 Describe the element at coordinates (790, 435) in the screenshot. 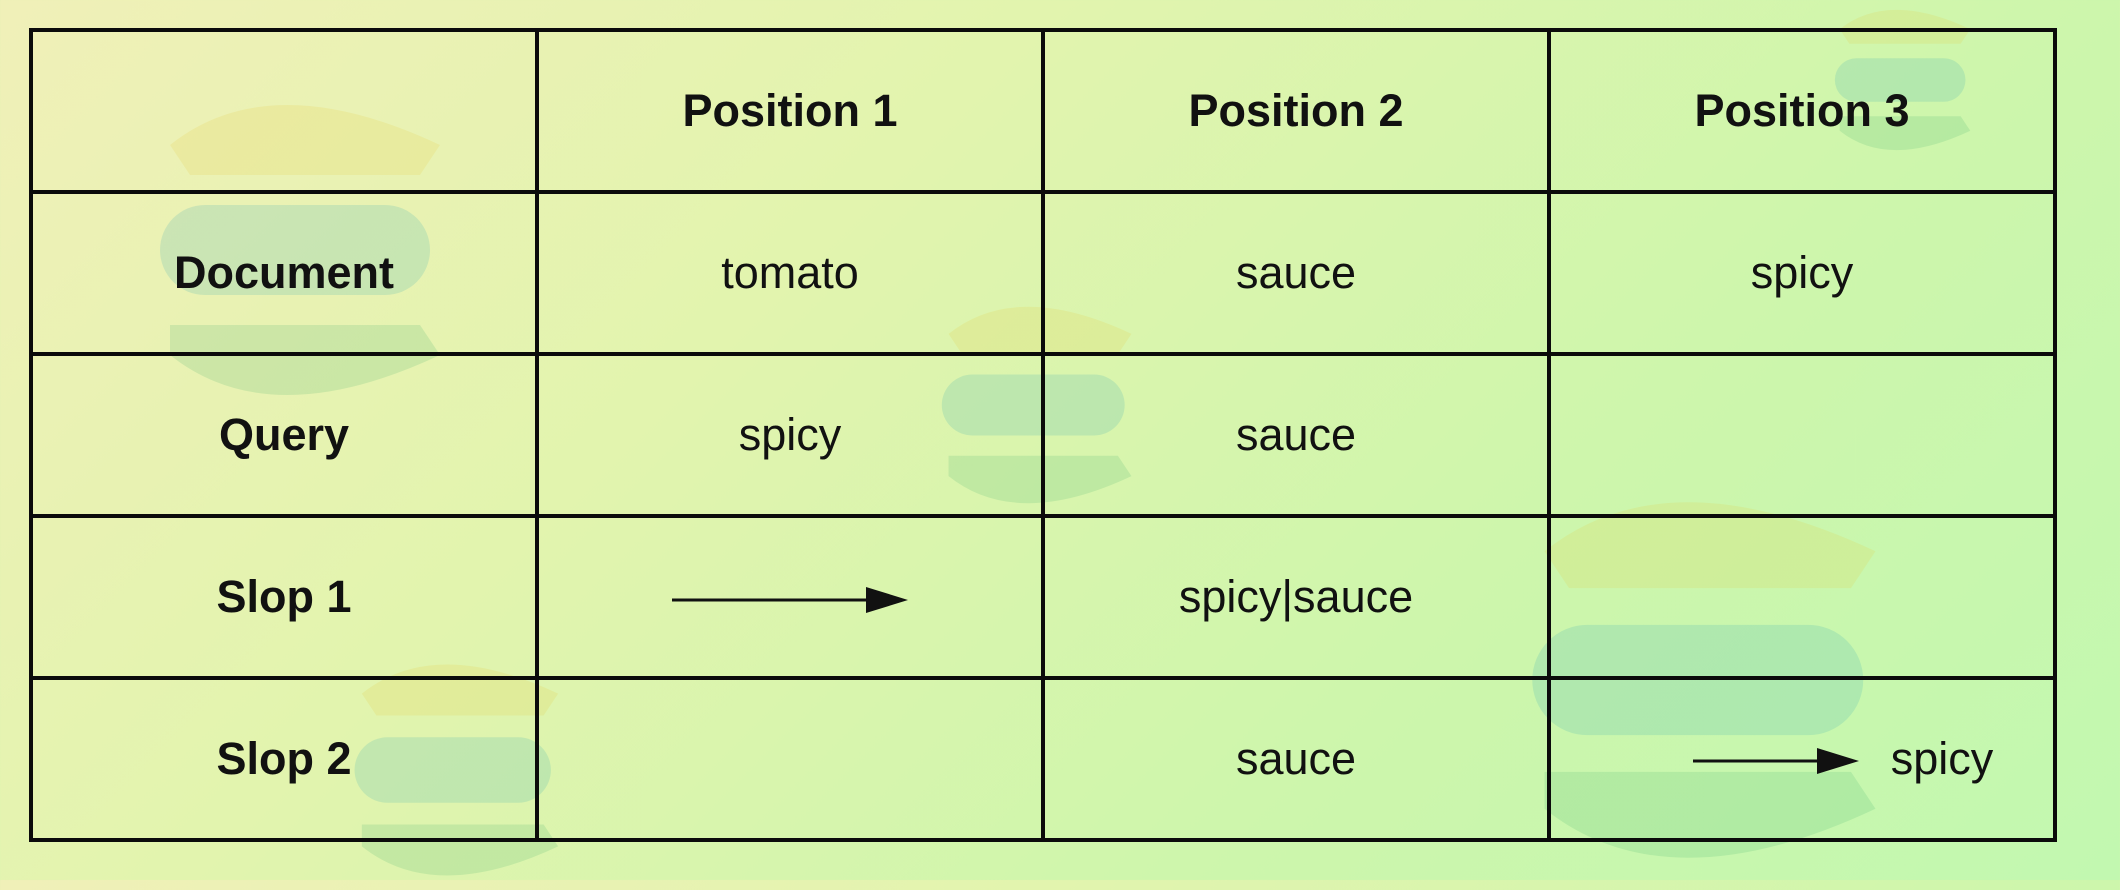

I see `query-position-1: spicy` at that location.